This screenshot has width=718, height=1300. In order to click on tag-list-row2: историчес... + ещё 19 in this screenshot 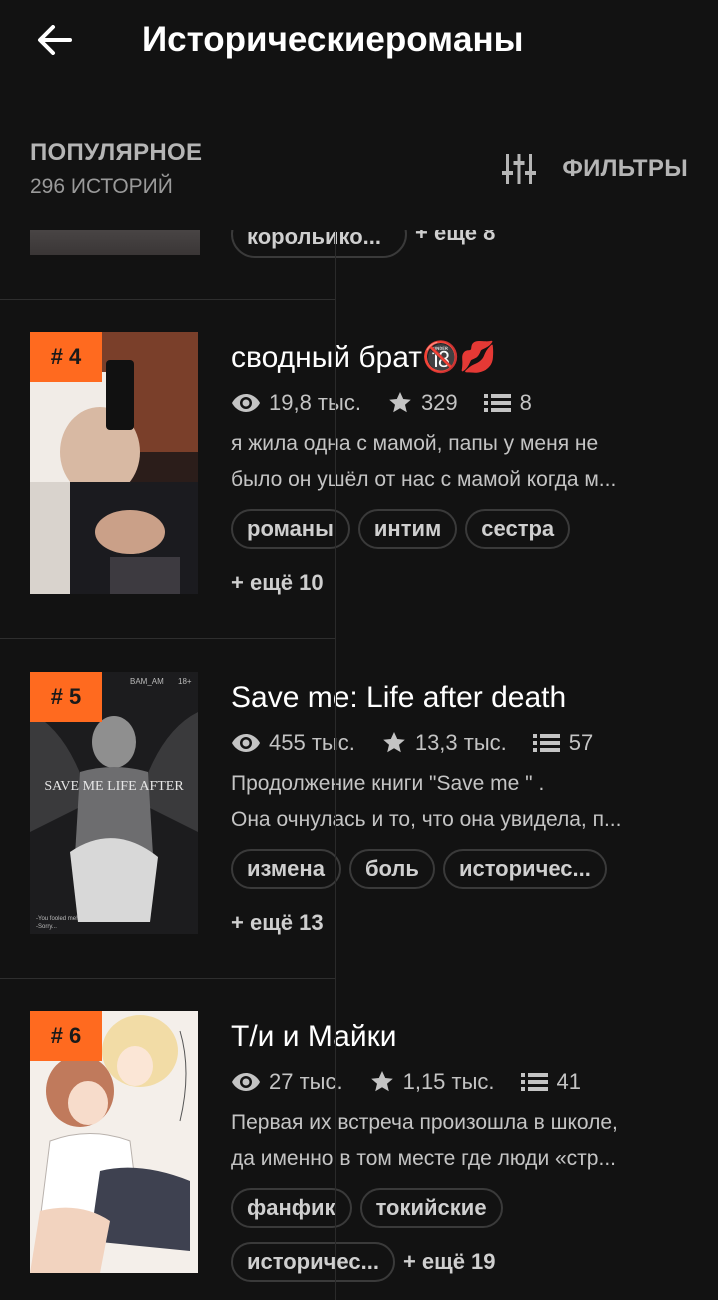, I will do `click(363, 1262)`.